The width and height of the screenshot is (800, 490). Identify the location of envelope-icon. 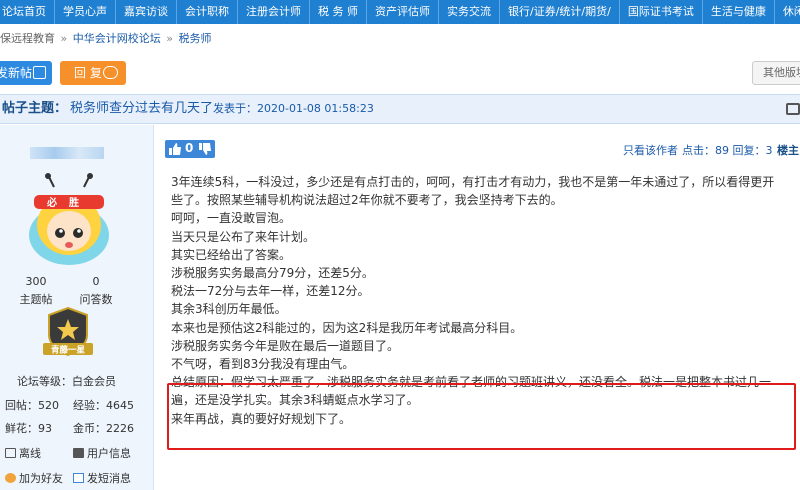
(78, 478).